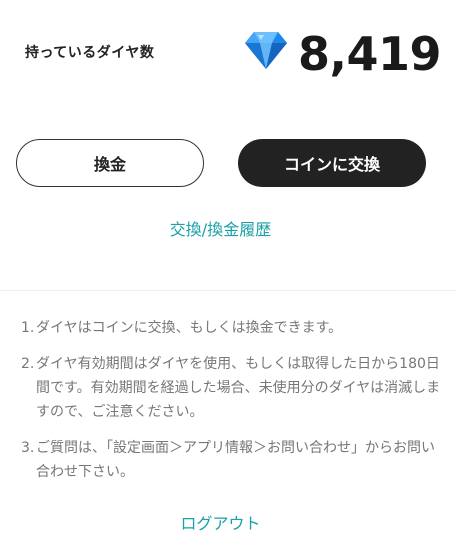 This screenshot has height=553, width=457. I want to click on diamond-balance-label: 持っているダイヤ数, so click(90, 53).